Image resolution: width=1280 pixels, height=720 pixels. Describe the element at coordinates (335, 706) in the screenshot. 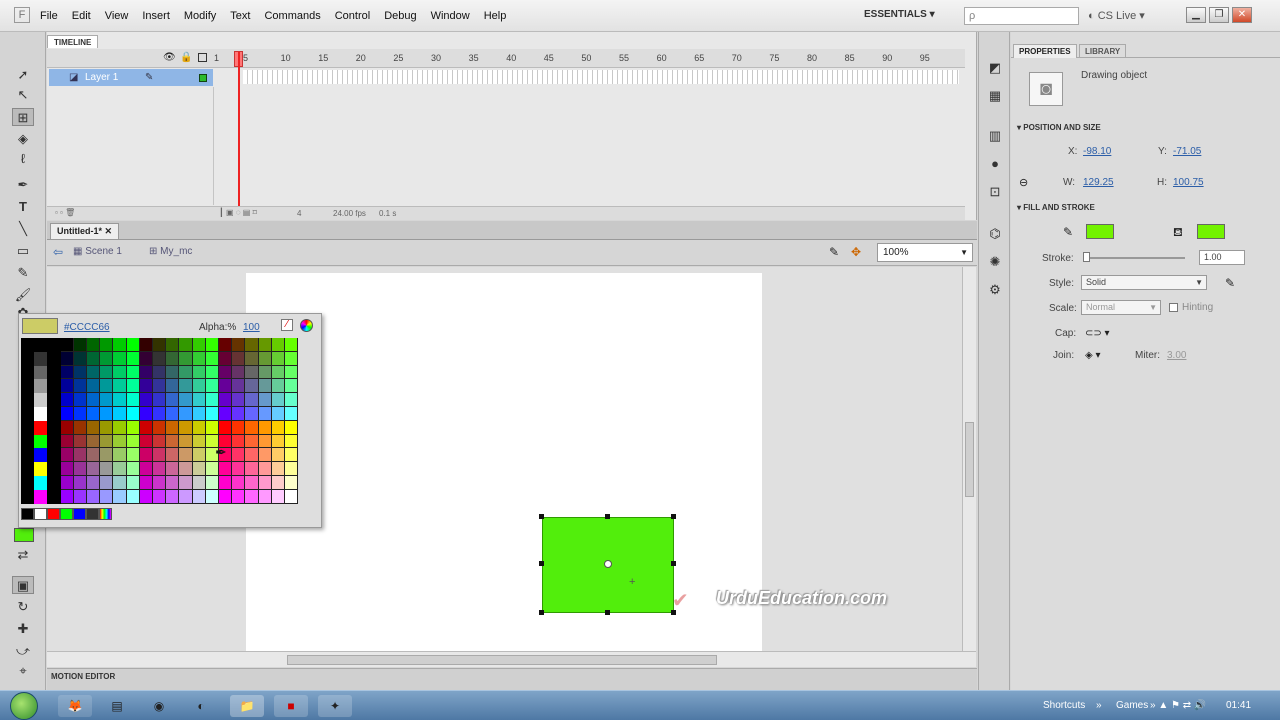

I see `tool-icon: ✦` at that location.